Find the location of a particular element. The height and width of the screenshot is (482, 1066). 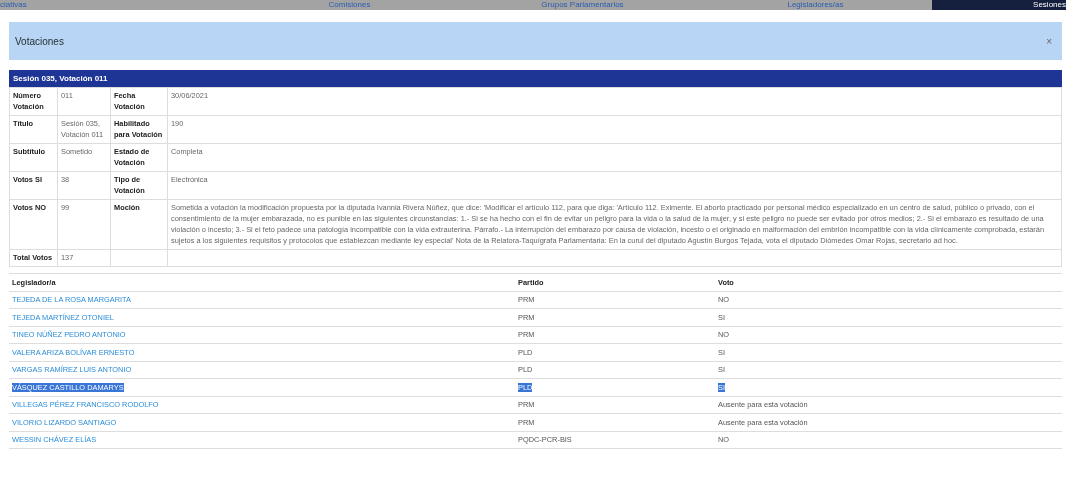

nav-tab: Sesiones is located at coordinates (999, 5).